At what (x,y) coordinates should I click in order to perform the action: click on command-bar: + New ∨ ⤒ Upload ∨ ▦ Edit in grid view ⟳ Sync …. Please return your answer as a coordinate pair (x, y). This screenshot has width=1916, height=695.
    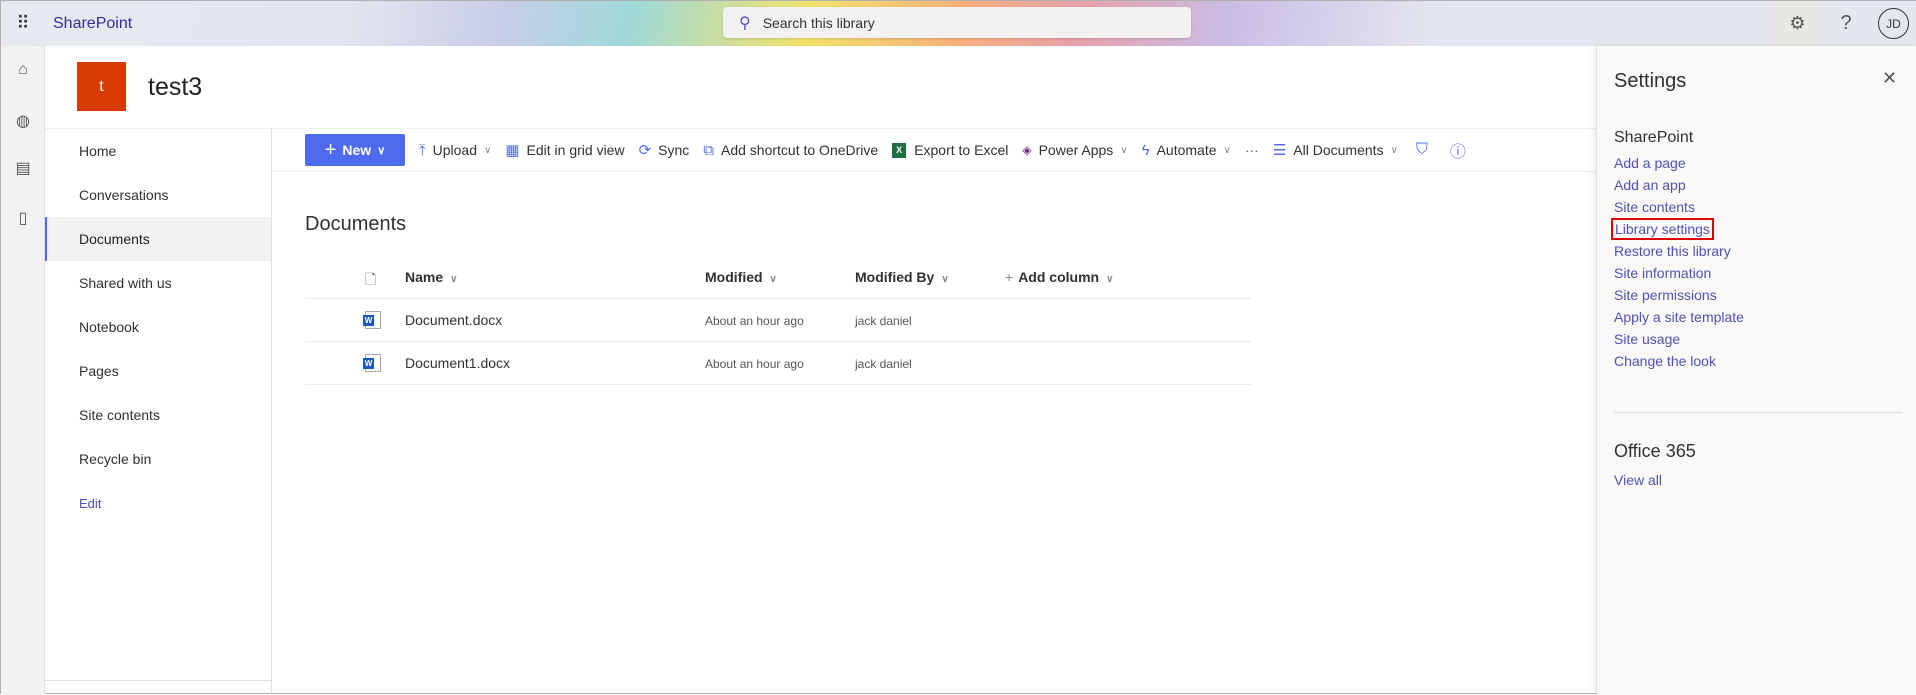
    Looking at the image, I should click on (934, 150).